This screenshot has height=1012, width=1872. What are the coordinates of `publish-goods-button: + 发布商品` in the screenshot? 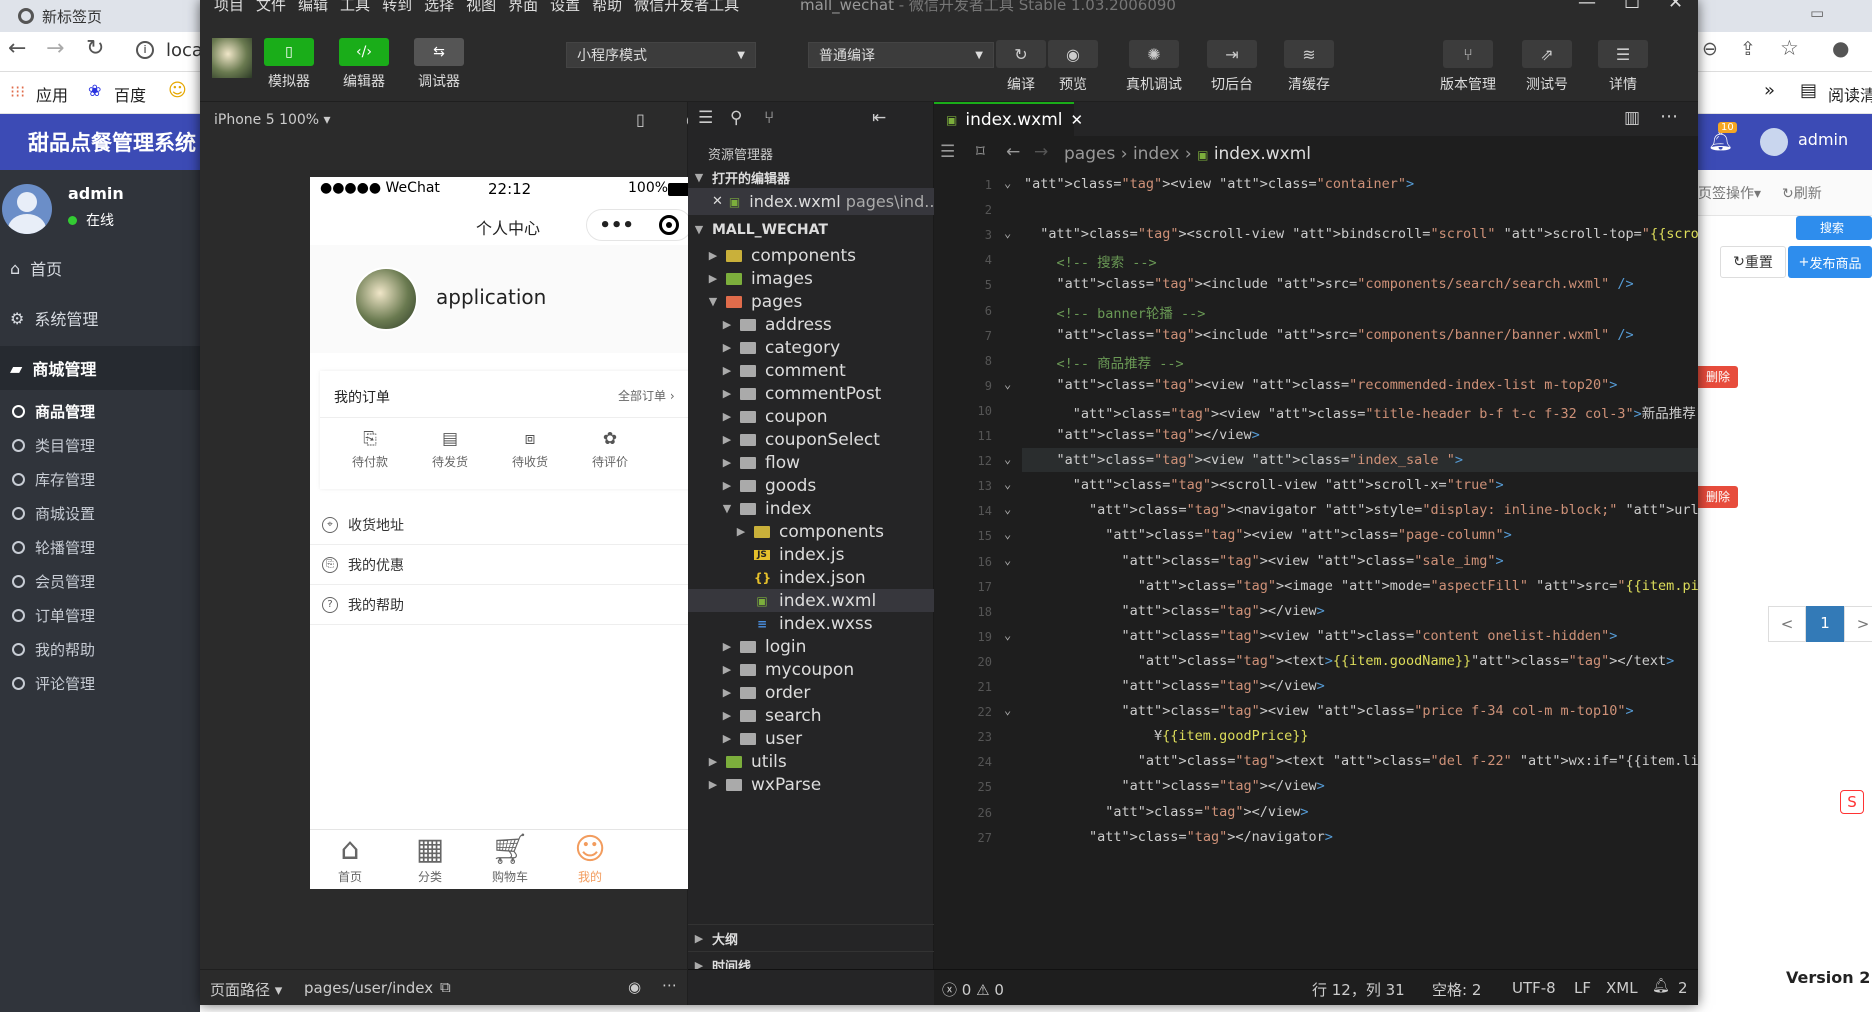 It's located at (1830, 262).